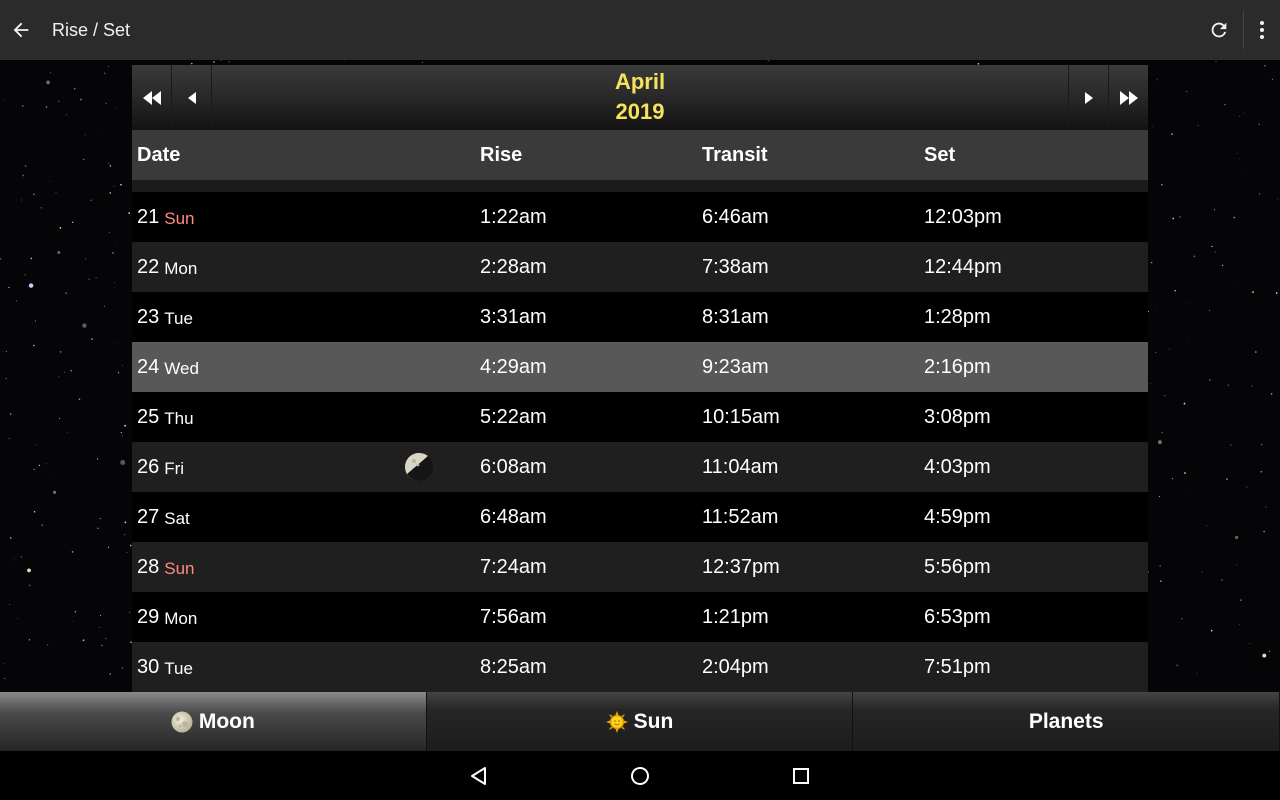 This screenshot has width=1280, height=800. I want to click on table-spacer, so click(640, 186).